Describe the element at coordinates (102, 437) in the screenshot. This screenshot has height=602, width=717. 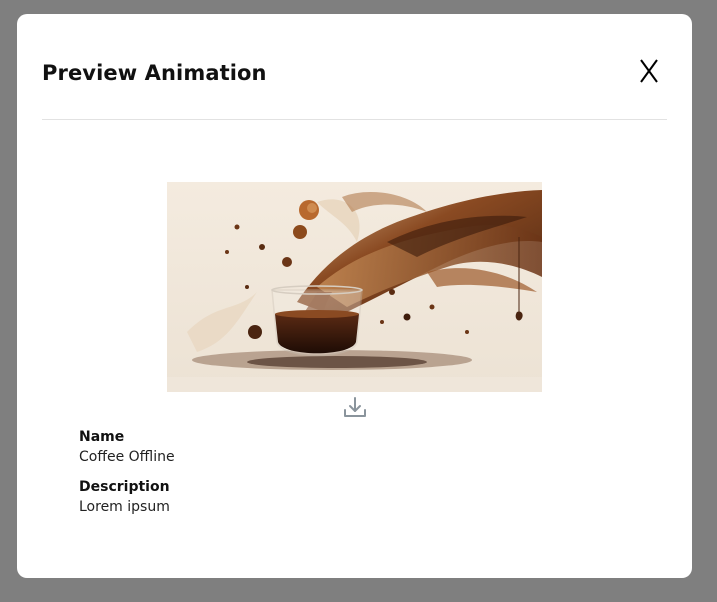
I see `name-label: Name` at that location.